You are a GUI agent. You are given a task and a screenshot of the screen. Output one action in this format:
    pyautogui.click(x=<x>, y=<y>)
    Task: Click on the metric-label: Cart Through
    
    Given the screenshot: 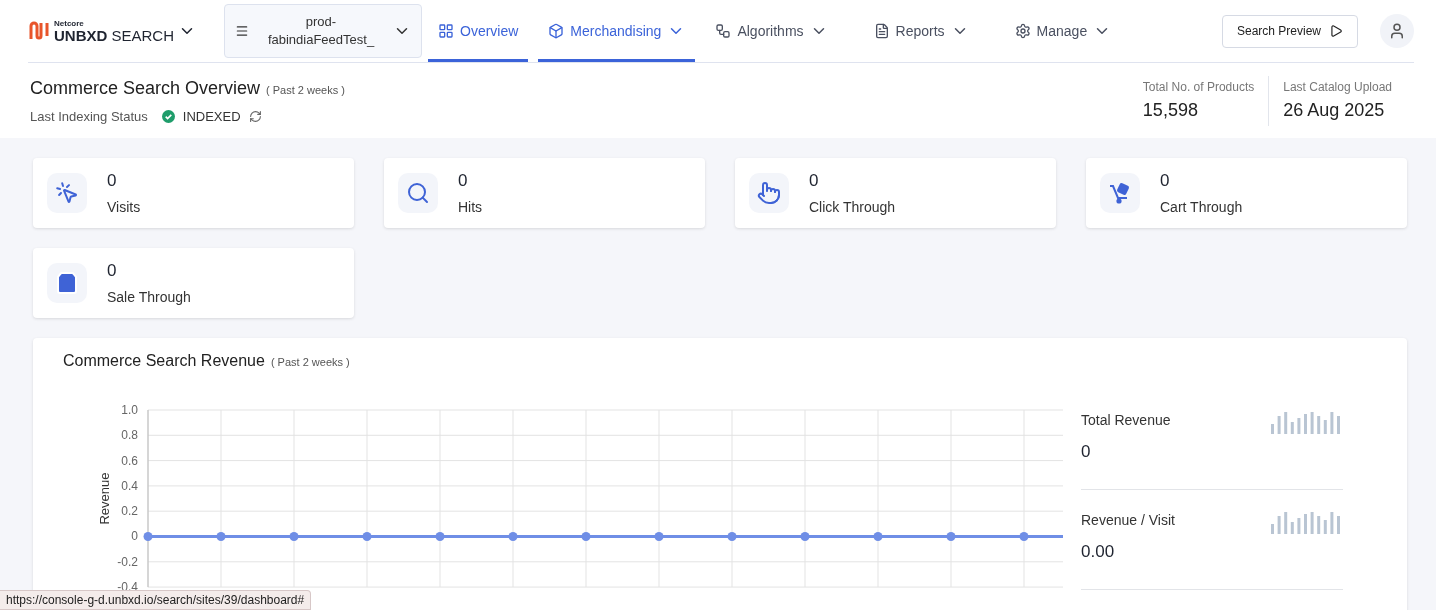 What is the action you would take?
    pyautogui.click(x=1201, y=207)
    